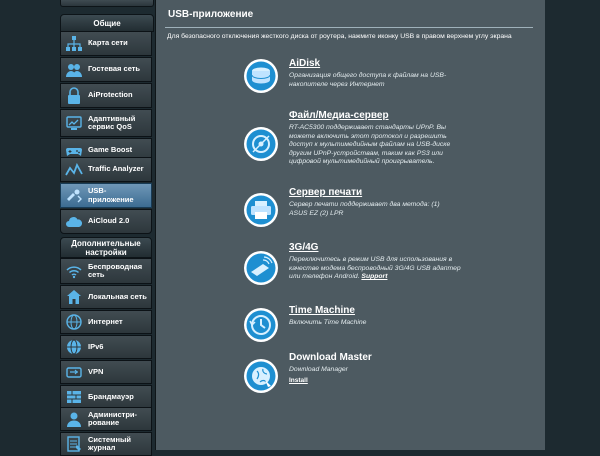 The image size is (600, 456). Describe the element at coordinates (111, 396) in the screenshot. I see `sidebar-item-label: Брандмауэр` at that location.